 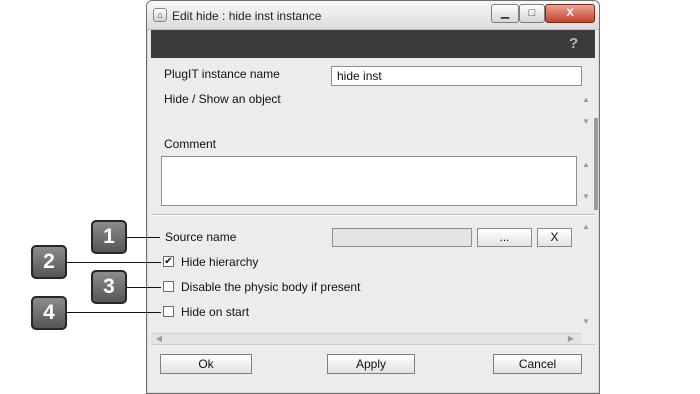 What do you see at coordinates (586, 165) in the screenshot?
I see `comment-scroll-up-icon: ▲` at bounding box center [586, 165].